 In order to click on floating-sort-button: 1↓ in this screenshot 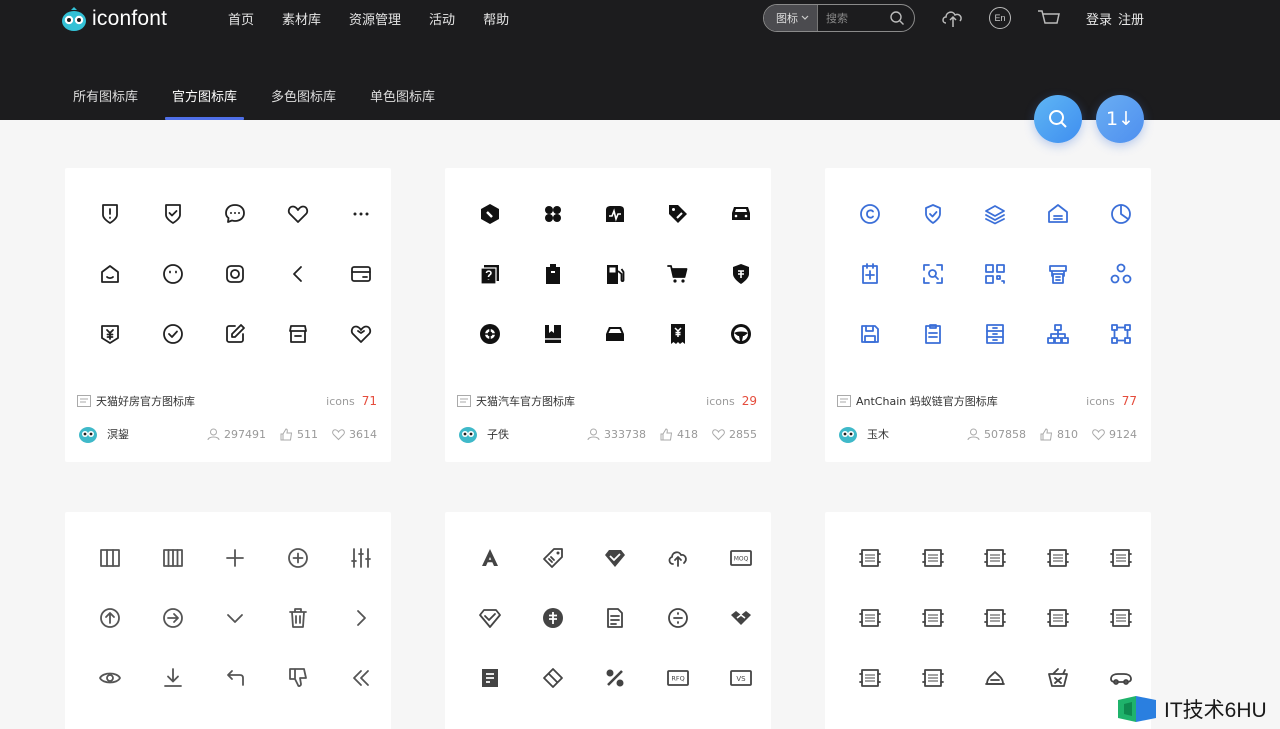, I will do `click(1120, 119)`.